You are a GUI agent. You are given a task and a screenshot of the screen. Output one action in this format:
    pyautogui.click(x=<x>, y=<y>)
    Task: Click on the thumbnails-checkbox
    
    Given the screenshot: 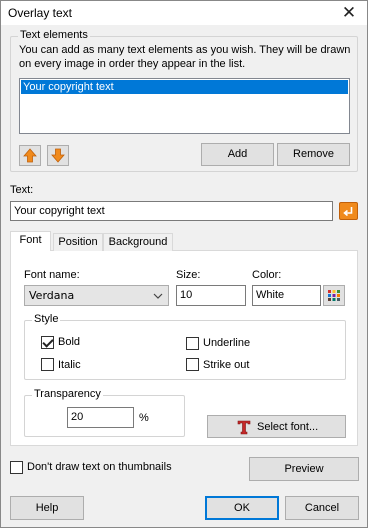 What is the action you would take?
    pyautogui.click(x=16, y=467)
    